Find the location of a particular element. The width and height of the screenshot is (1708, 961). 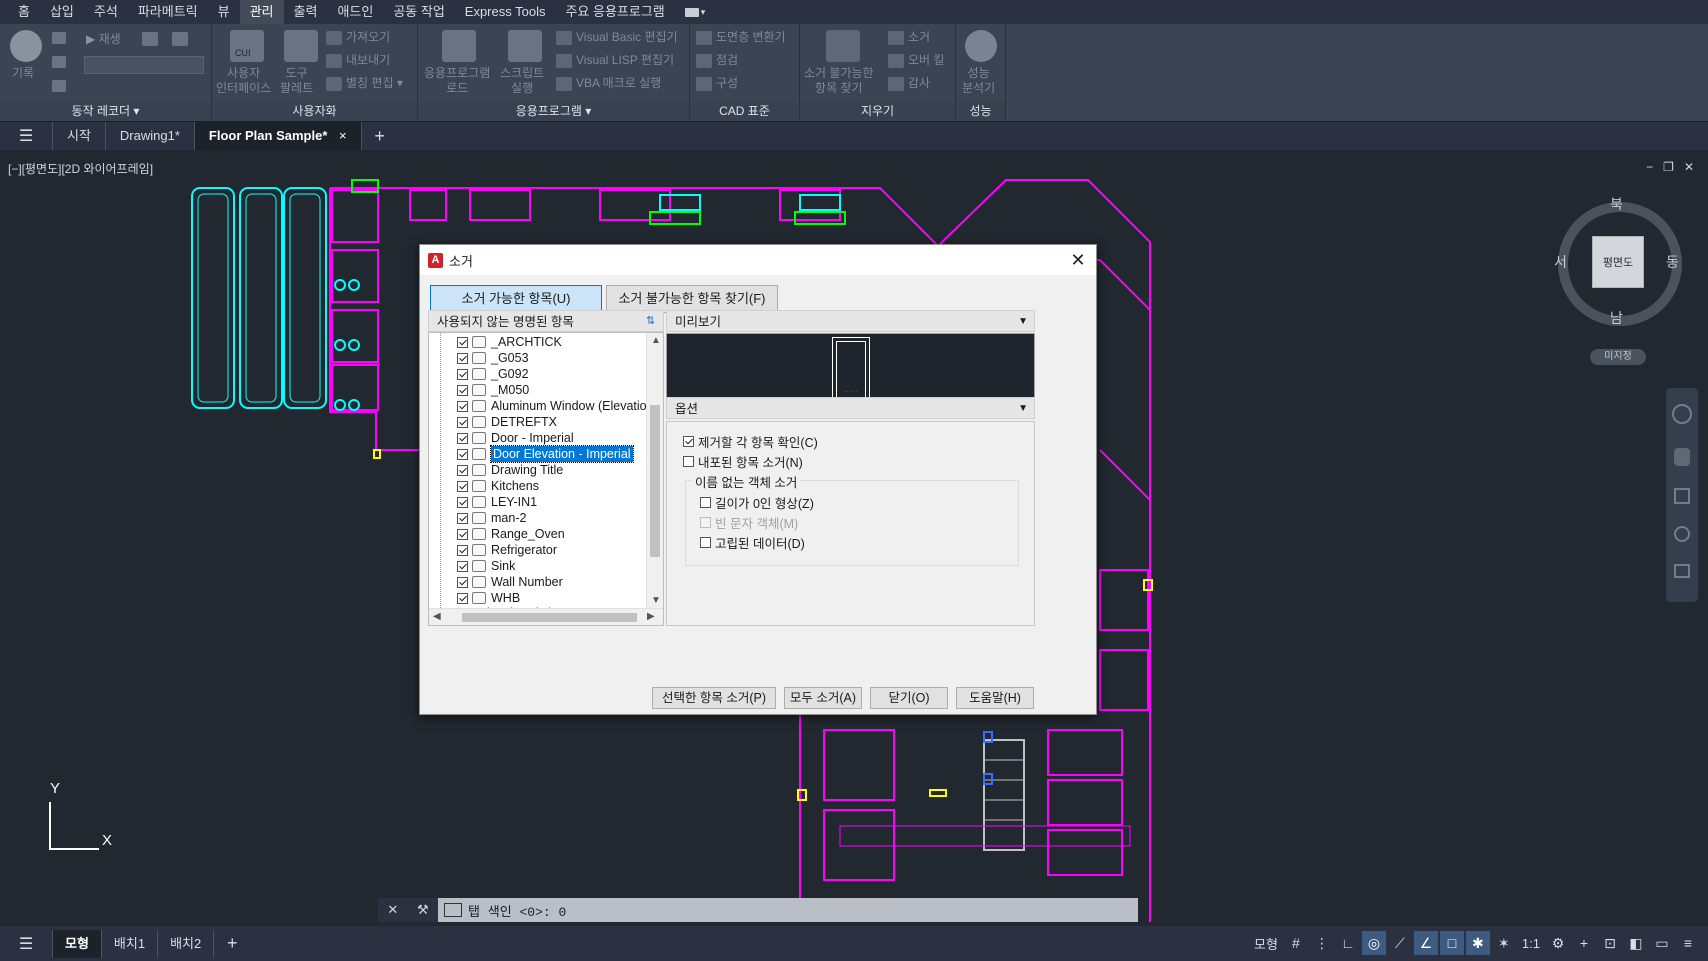

tree-item-block: Drawing Title is located at coordinates (510, 470).